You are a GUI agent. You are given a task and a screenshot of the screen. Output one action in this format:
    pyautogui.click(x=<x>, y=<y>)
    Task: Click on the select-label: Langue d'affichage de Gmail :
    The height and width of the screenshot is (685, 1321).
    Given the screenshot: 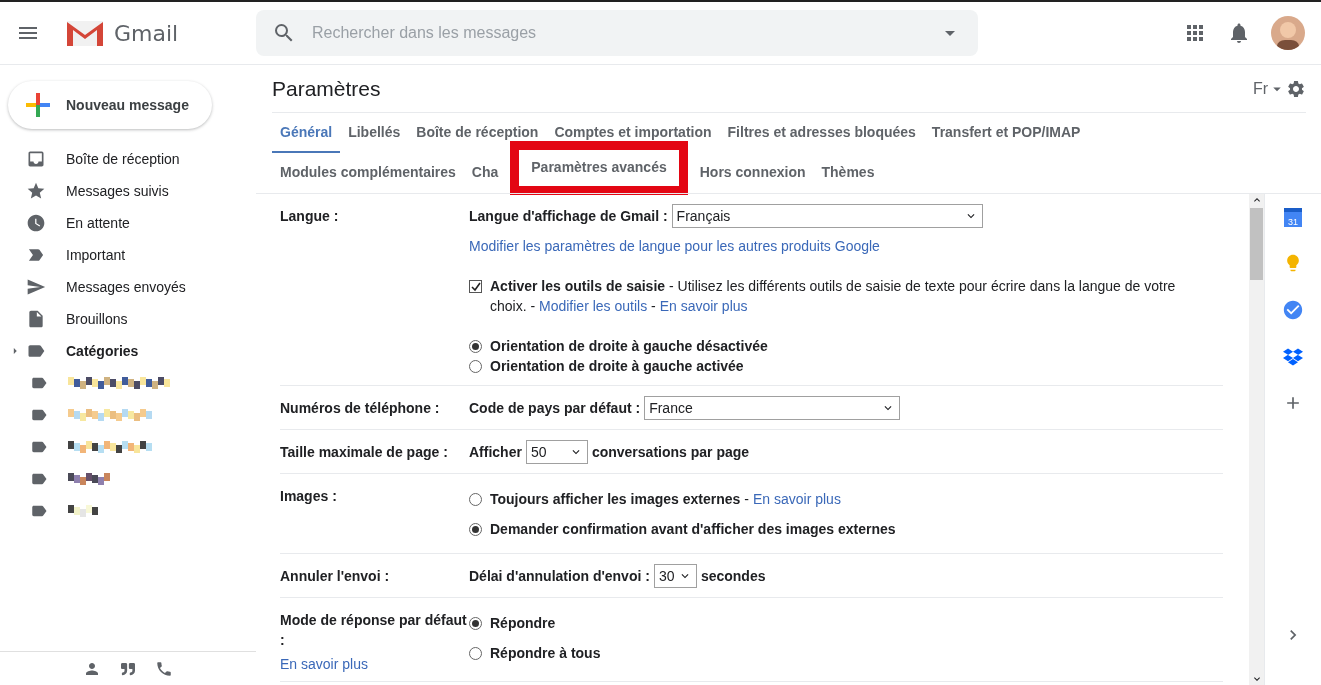 What is the action you would take?
    pyautogui.click(x=568, y=216)
    